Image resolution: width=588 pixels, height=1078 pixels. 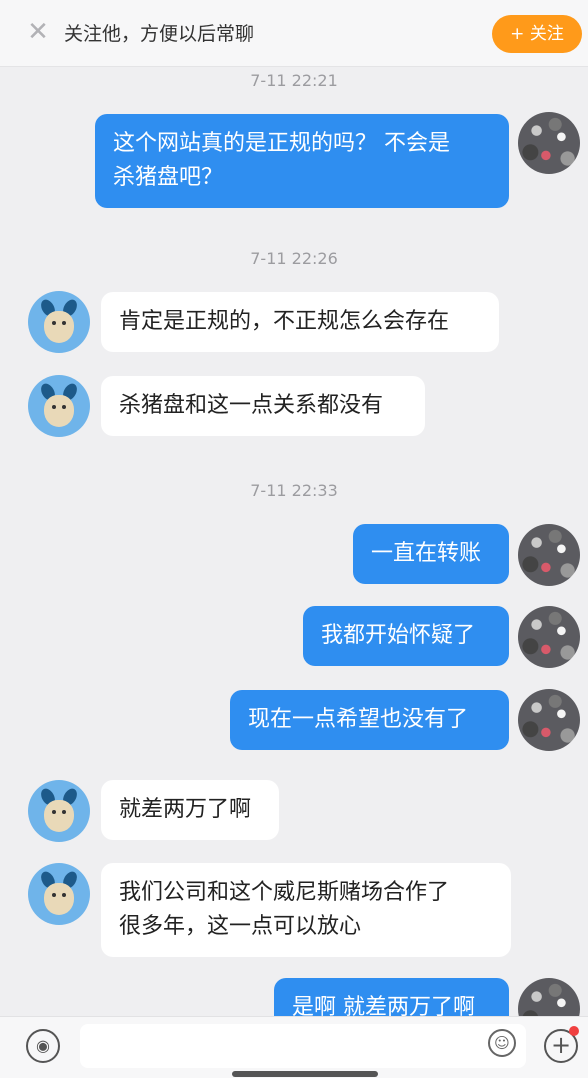 What do you see at coordinates (294, 80) in the screenshot?
I see `timestamp: 7-11 22:21` at bounding box center [294, 80].